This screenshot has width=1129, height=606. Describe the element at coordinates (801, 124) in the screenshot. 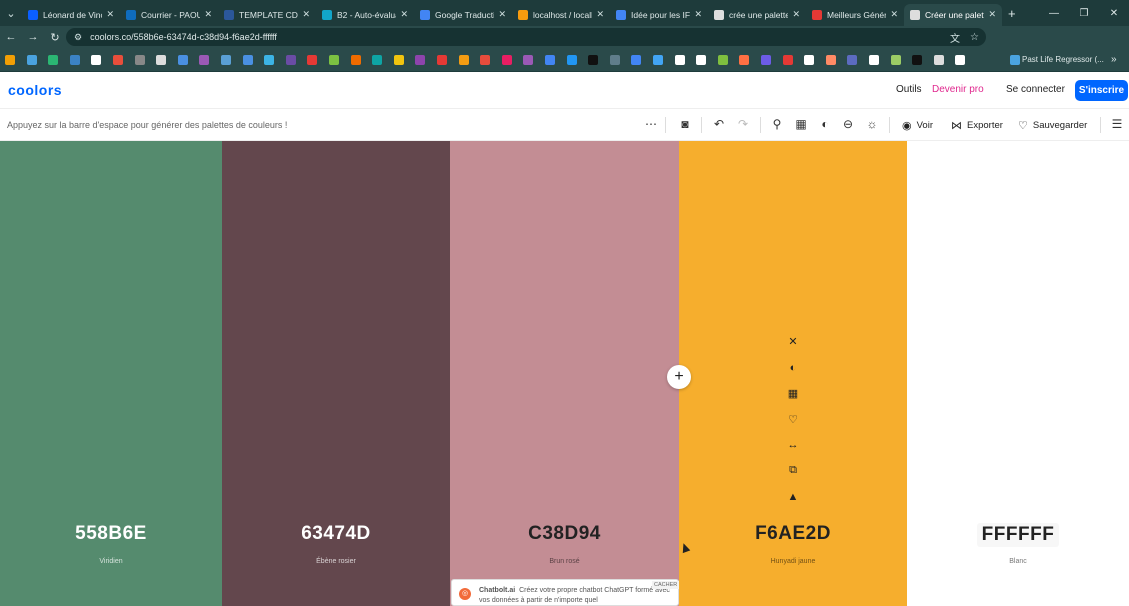

I see `grid-view-icon: ▦` at that location.